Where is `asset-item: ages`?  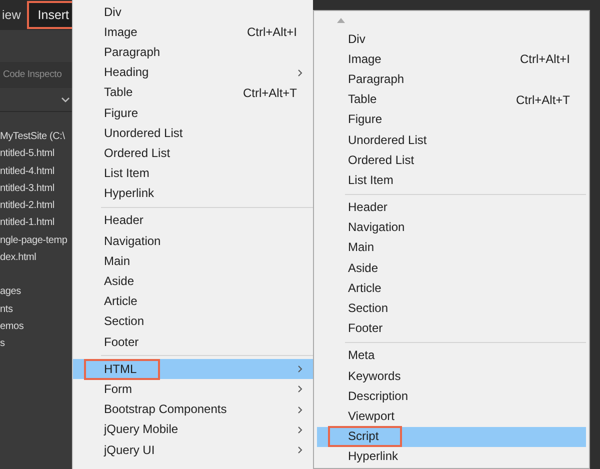 asset-item: ages is located at coordinates (36, 292).